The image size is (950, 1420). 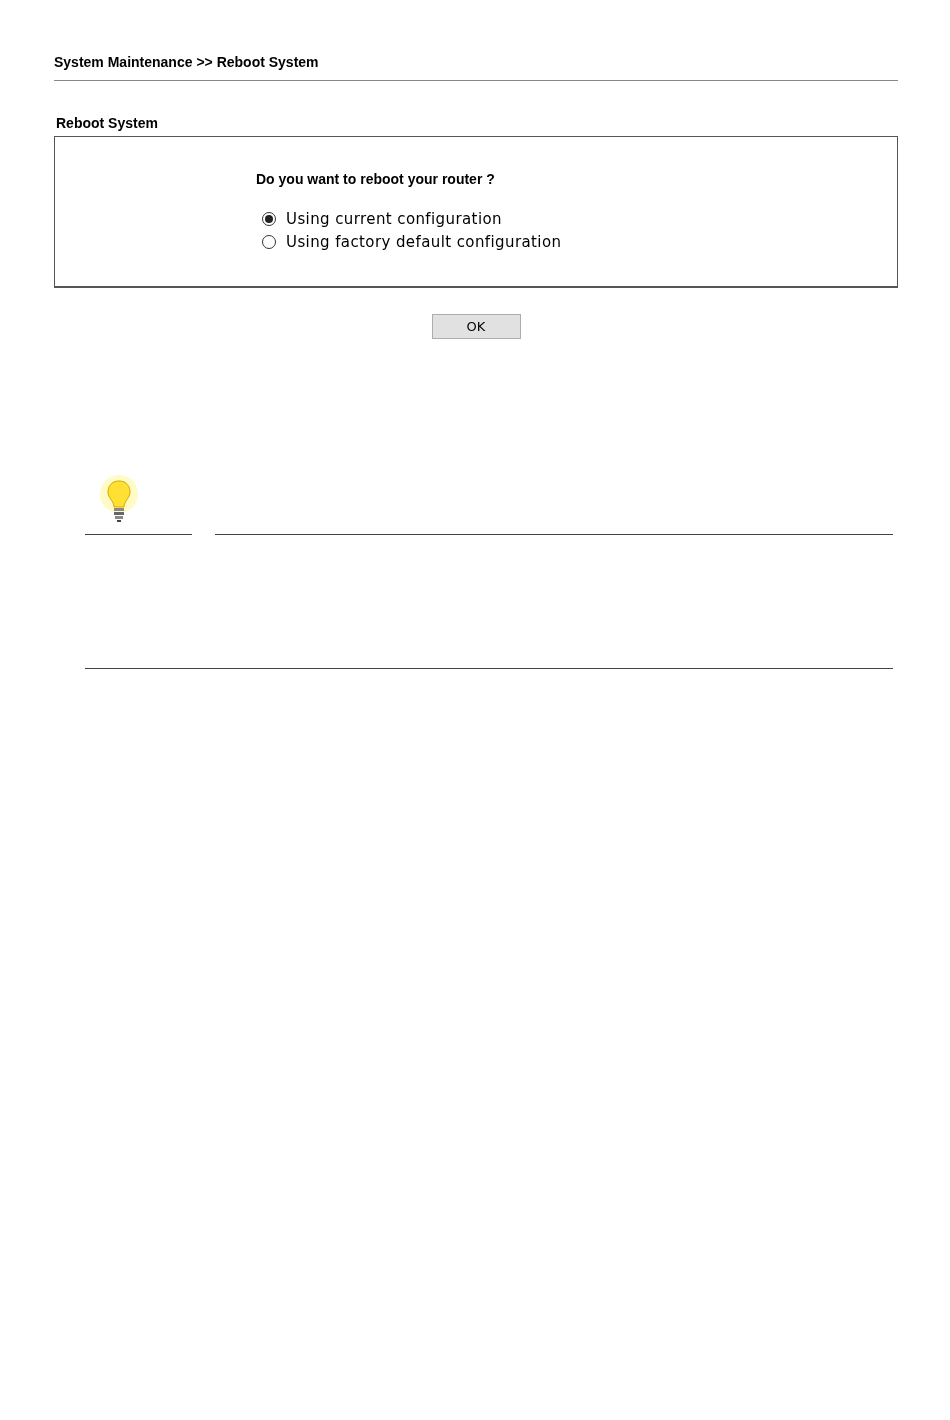 I want to click on option-label: Using current configuration, so click(x=394, y=219).